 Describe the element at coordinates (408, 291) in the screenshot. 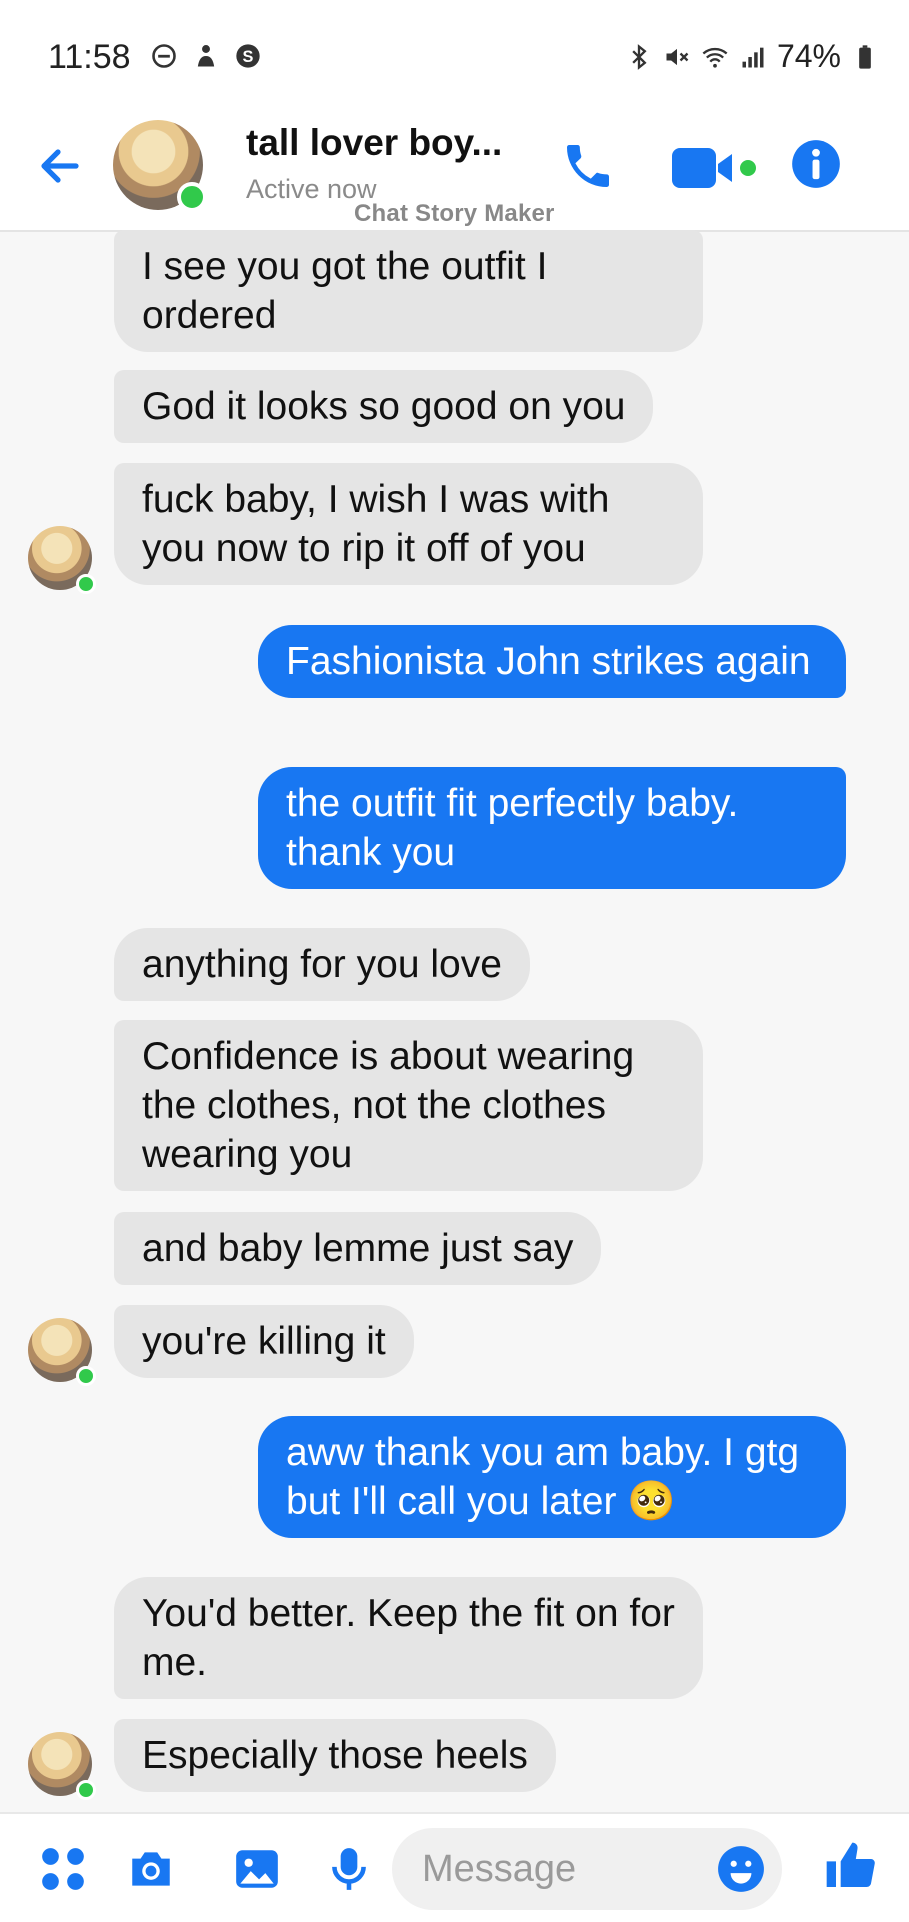

I see `message-bubble-incoming: I see you got the outfit I ordered` at that location.